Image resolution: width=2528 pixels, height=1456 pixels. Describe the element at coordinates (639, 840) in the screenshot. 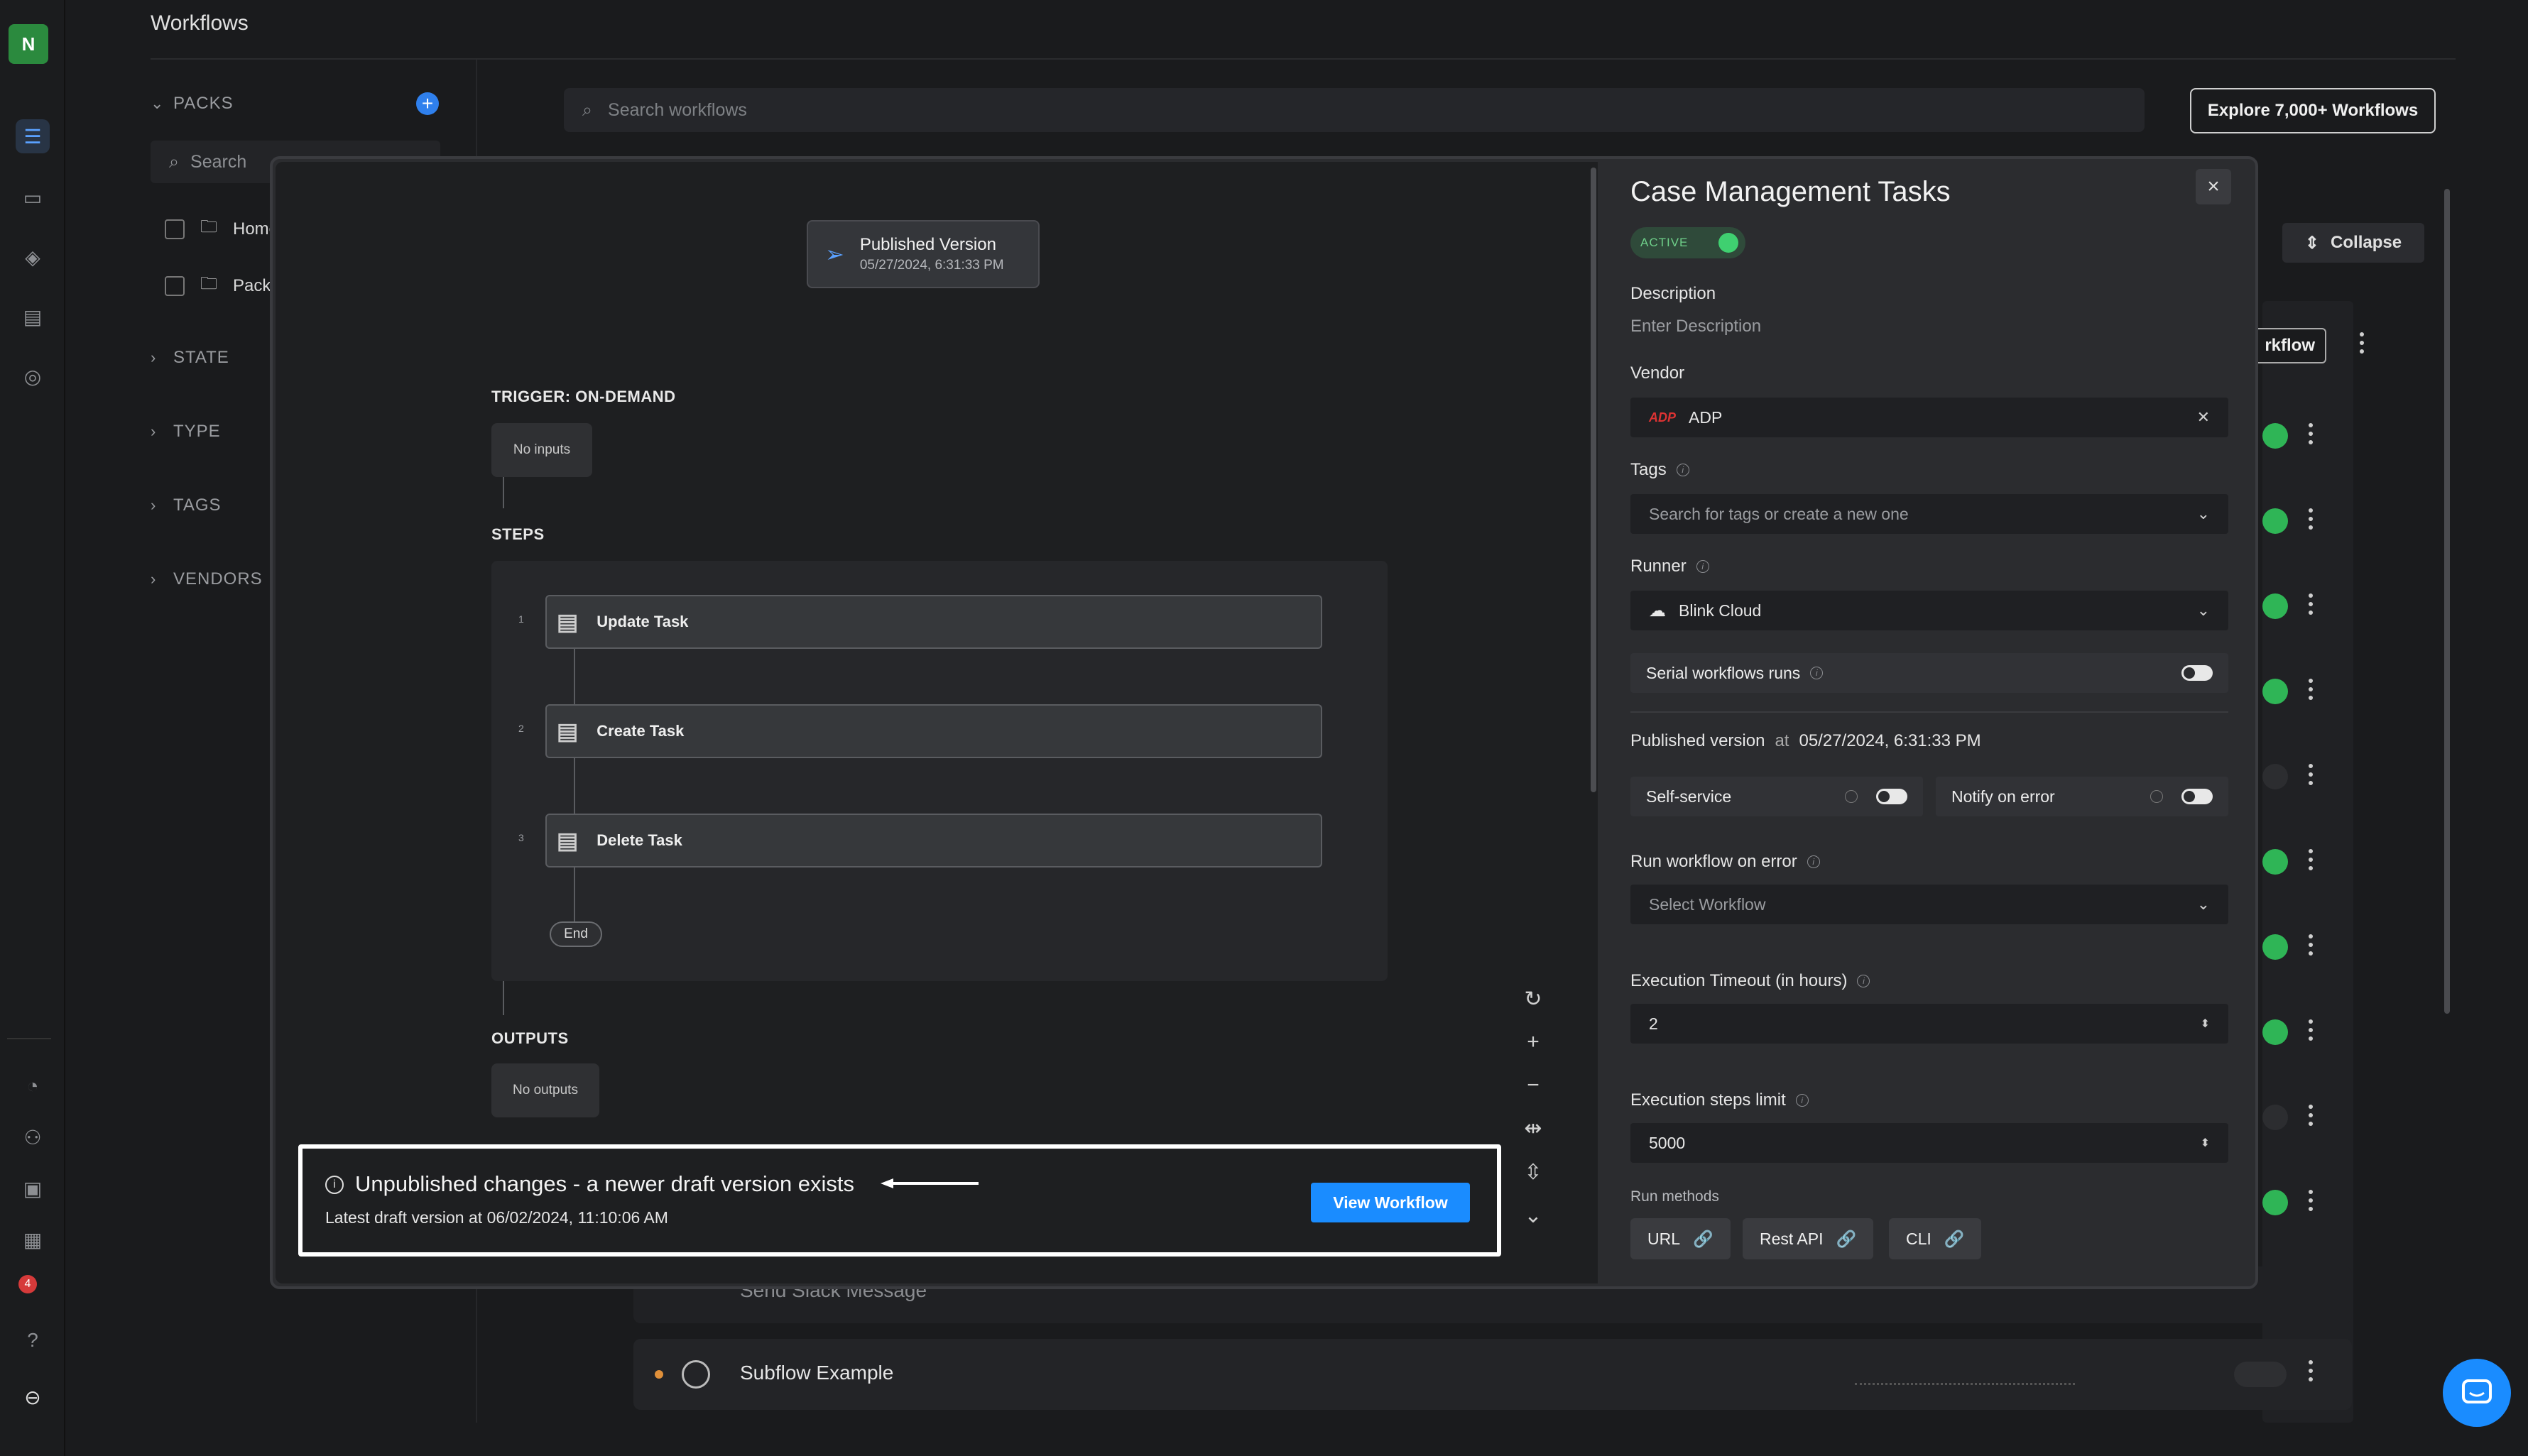

I see `step-label: Delete Task` at that location.